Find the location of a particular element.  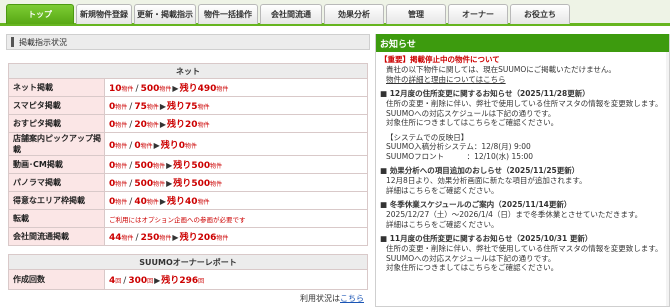

listing-row: ネット掲載 10物件/500物件▶残り490物件 is located at coordinates (188, 87).